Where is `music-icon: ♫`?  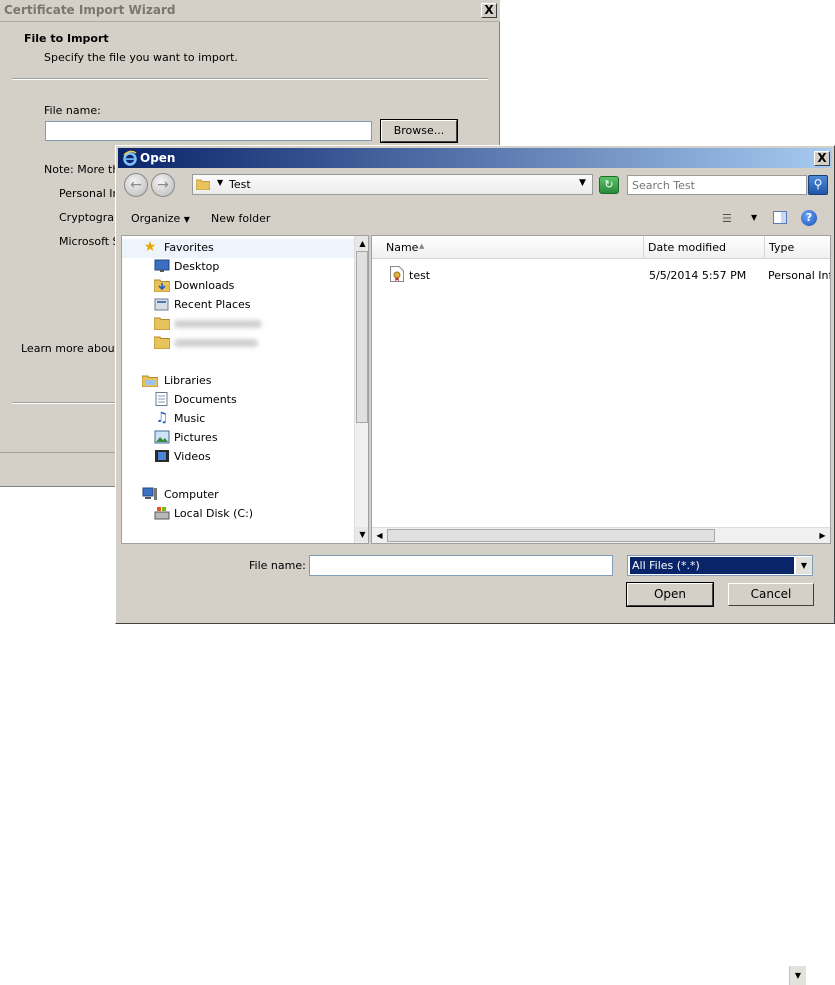
music-icon: ♫ is located at coordinates (162, 418).